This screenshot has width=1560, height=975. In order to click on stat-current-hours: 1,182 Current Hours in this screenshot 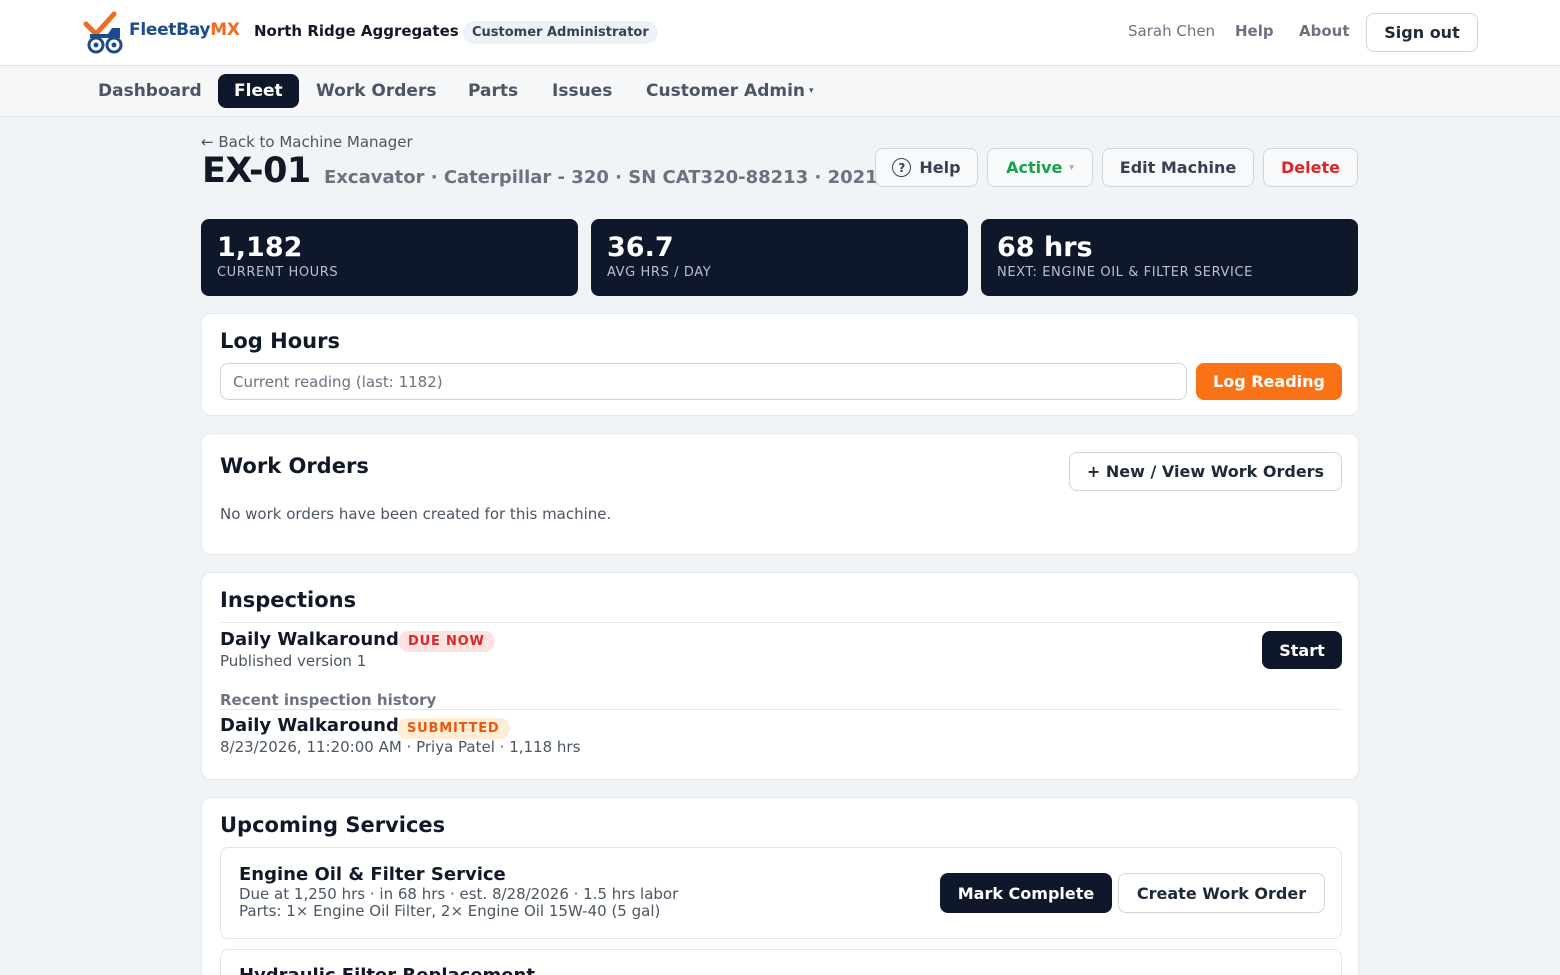, I will do `click(389, 257)`.